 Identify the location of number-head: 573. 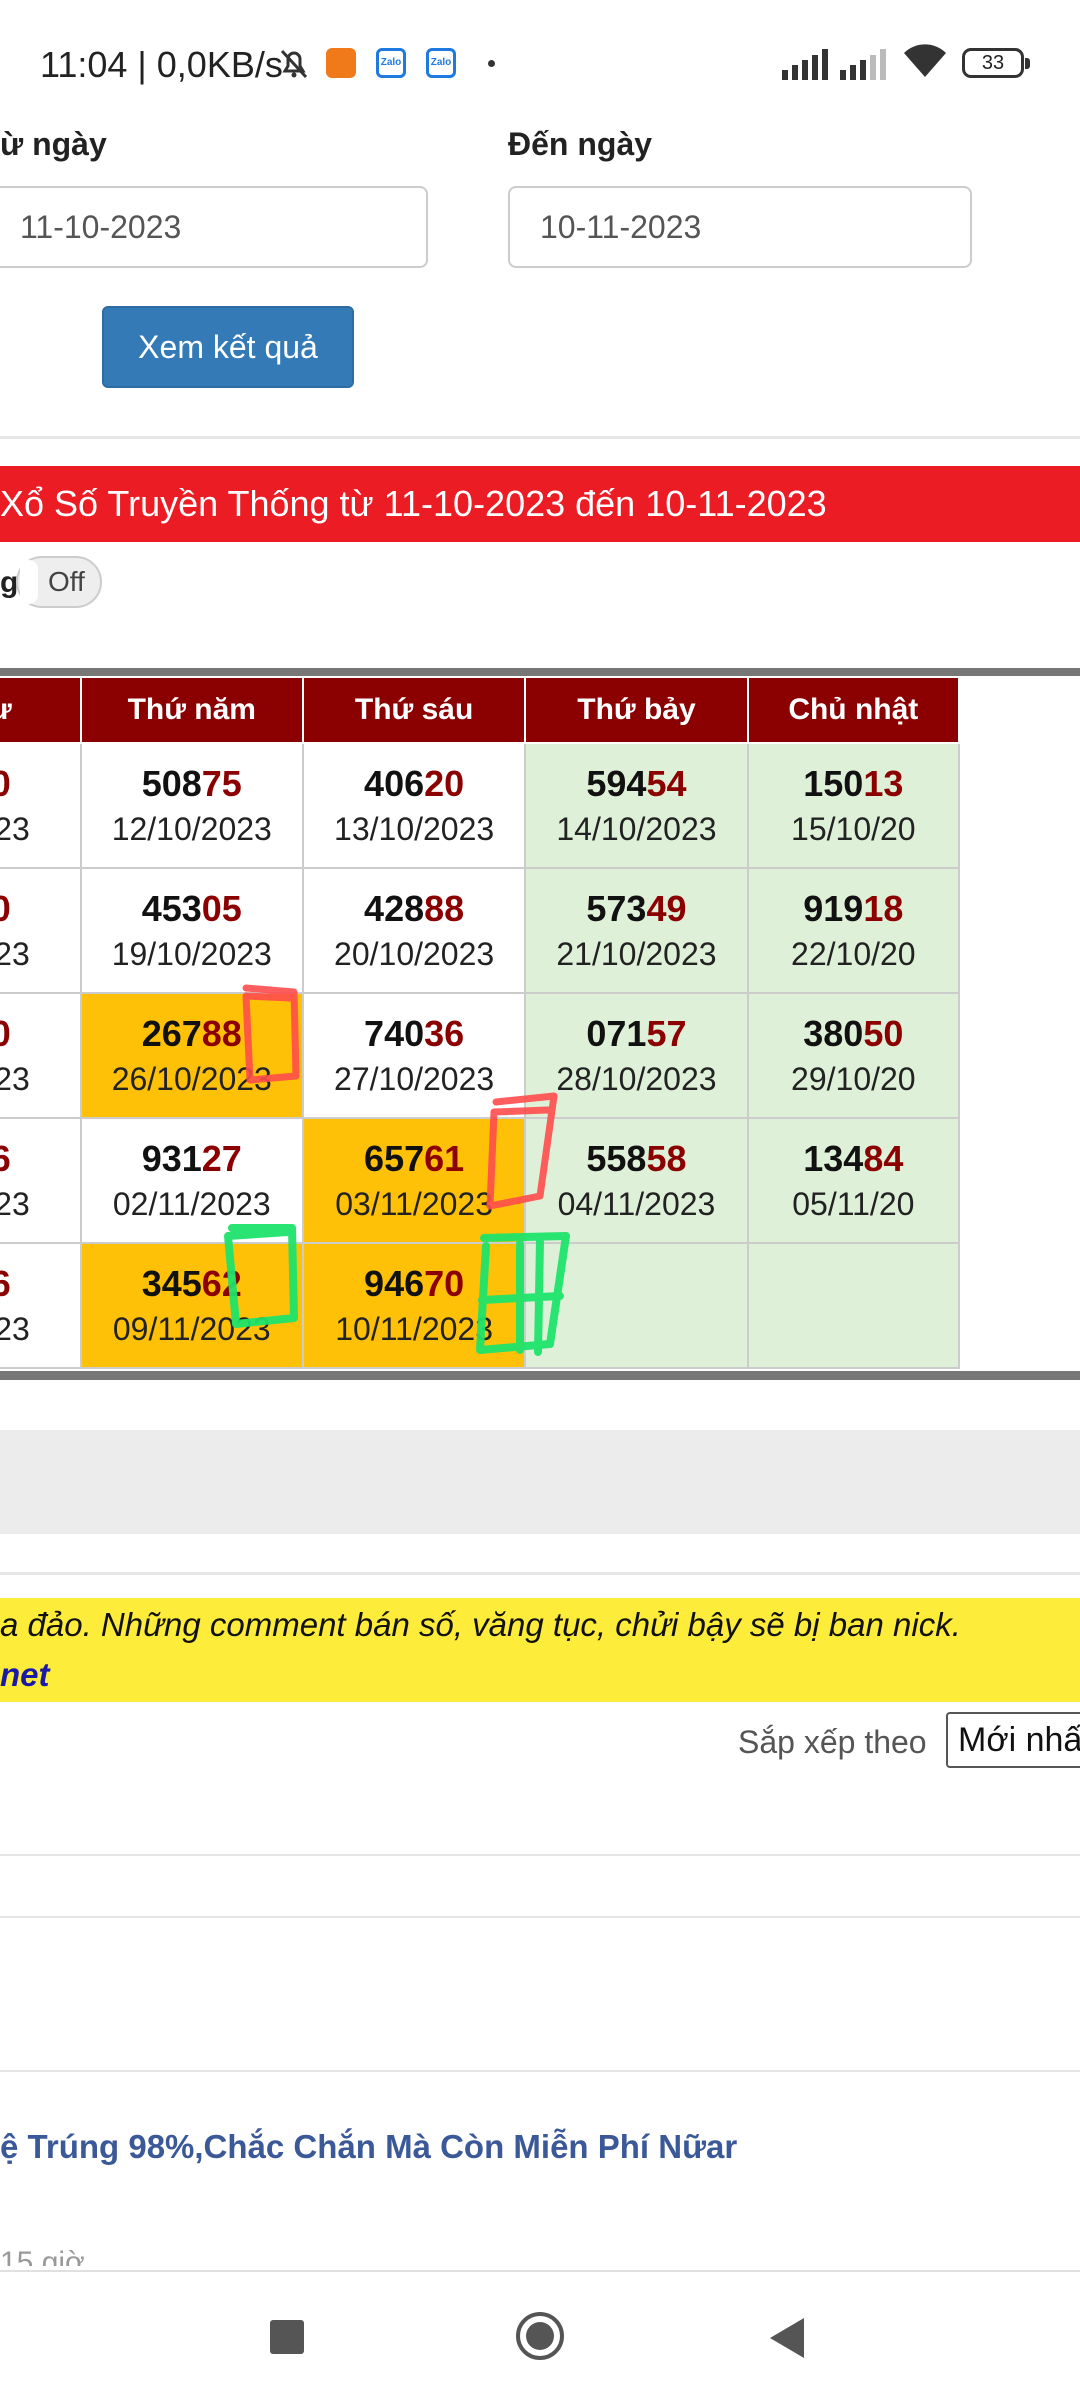
(616, 908).